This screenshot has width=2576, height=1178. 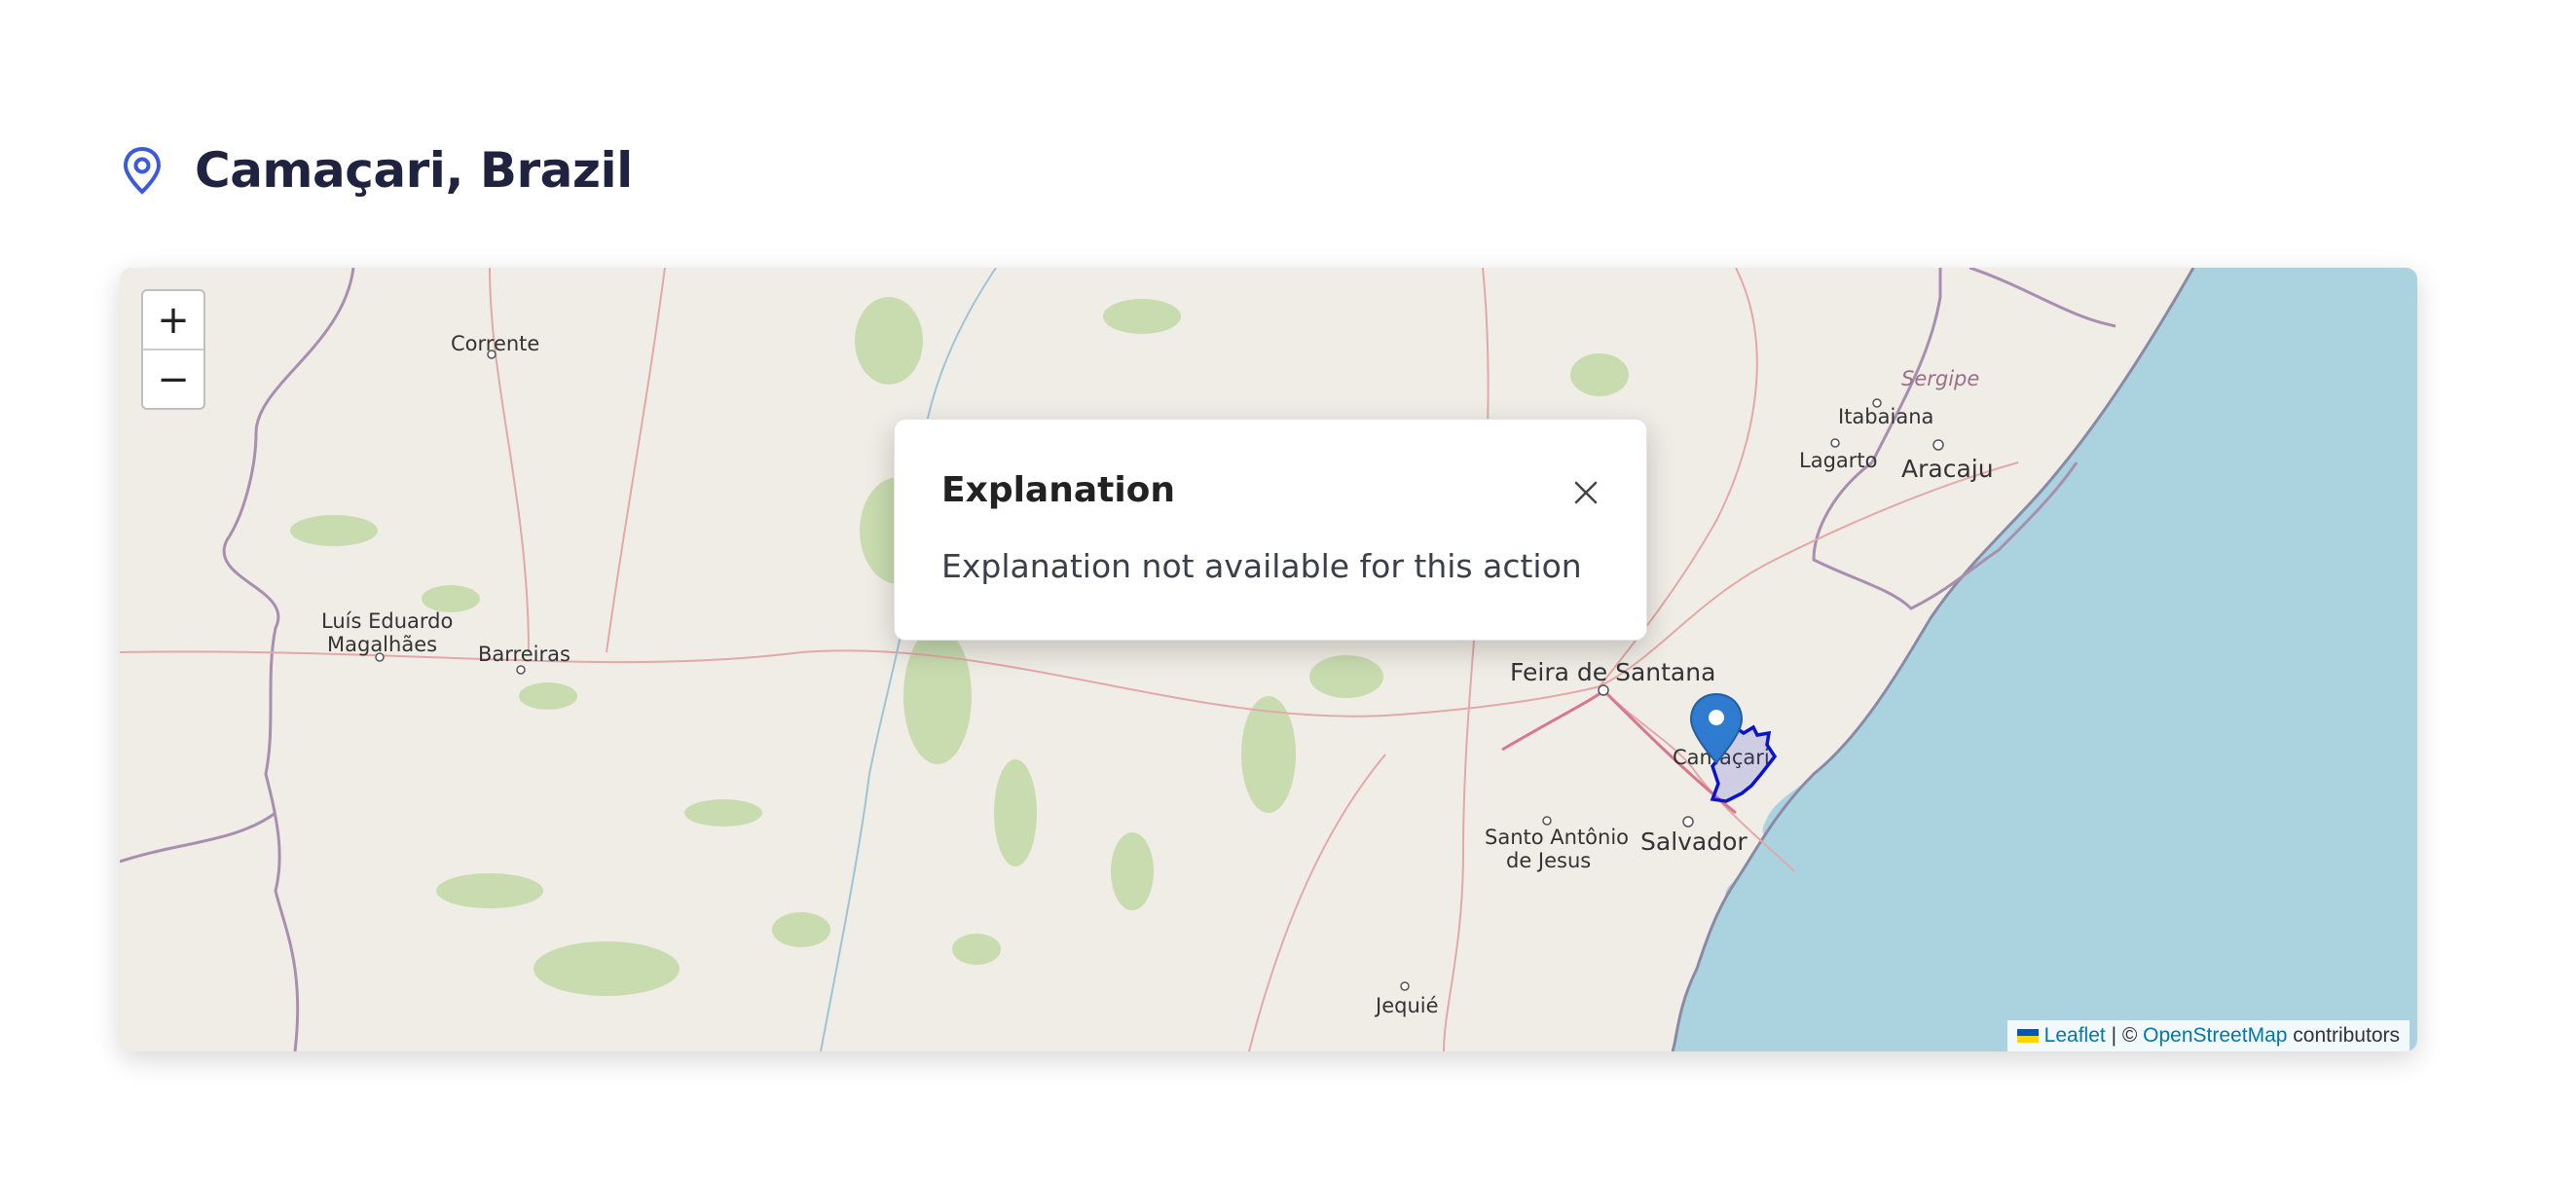 I want to click on place-label: Barreiras, so click(x=524, y=654).